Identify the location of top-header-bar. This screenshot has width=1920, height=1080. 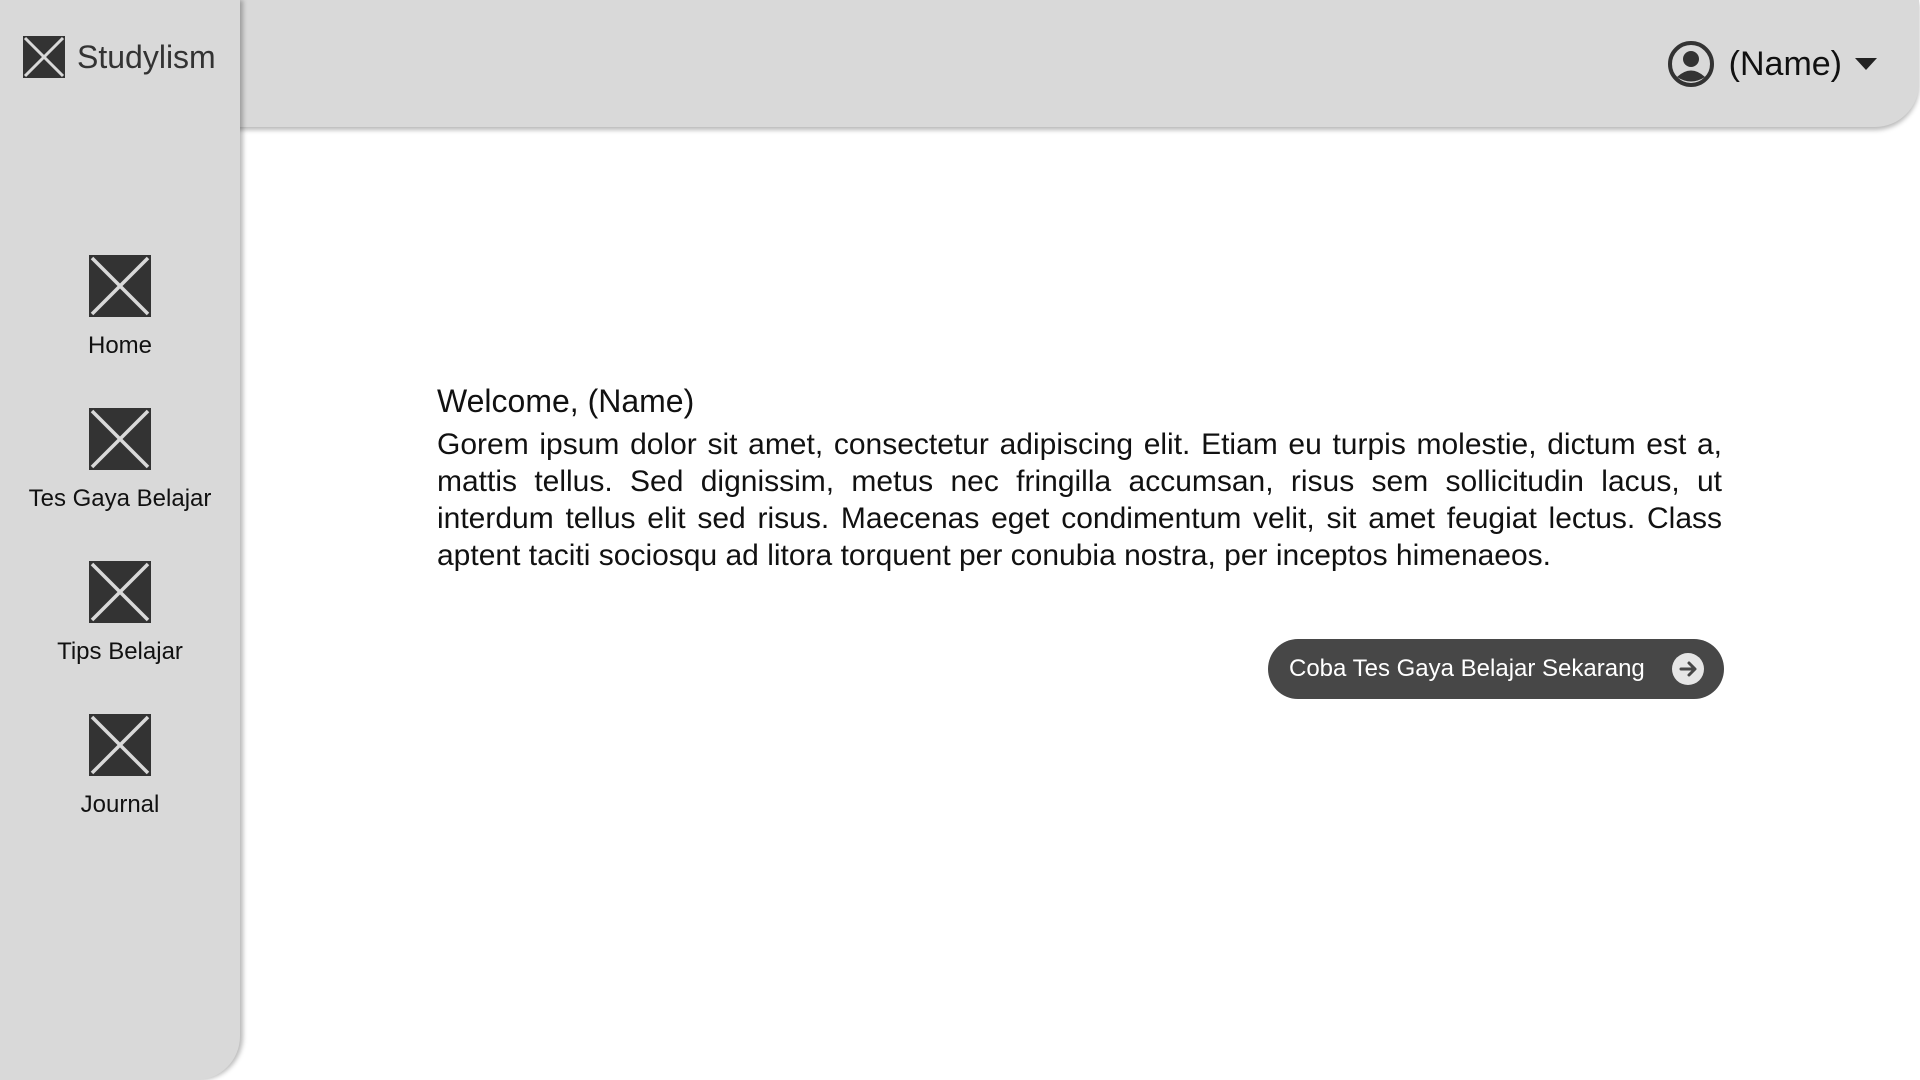
(959, 63).